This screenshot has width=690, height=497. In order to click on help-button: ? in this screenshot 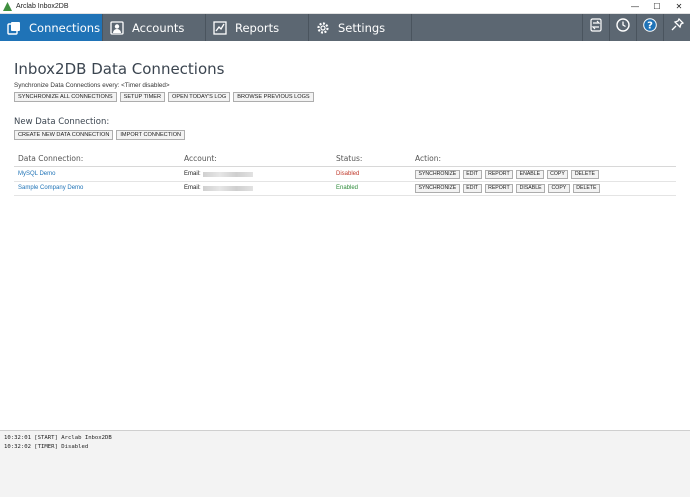, I will do `click(649, 27)`.